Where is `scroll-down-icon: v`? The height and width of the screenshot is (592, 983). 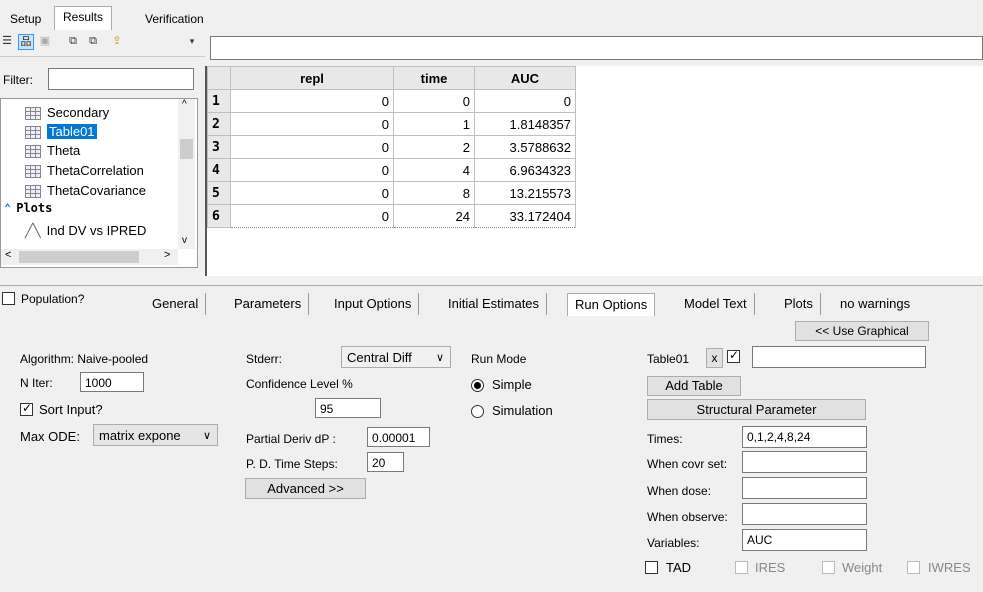
scroll-down-icon: v is located at coordinates (184, 240).